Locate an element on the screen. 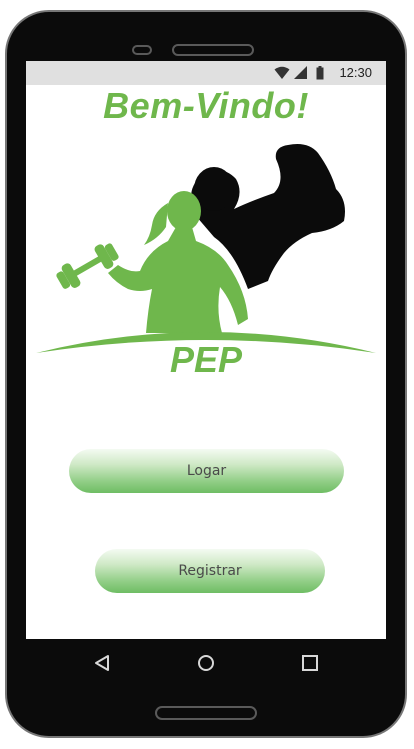 Image resolution: width=414 pixels, height=749 pixels. earpiece-speaker is located at coordinates (213, 50).